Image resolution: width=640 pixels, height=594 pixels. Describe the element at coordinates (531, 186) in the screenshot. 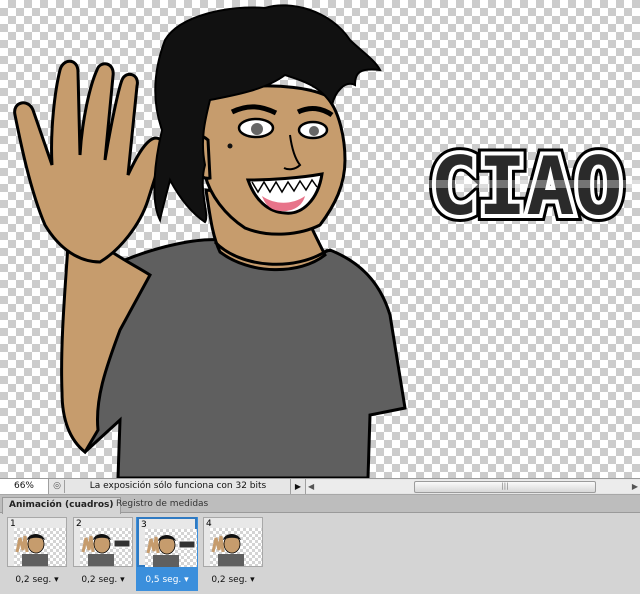

I see `ciao-text: CIAO CIAO CIAO` at that location.